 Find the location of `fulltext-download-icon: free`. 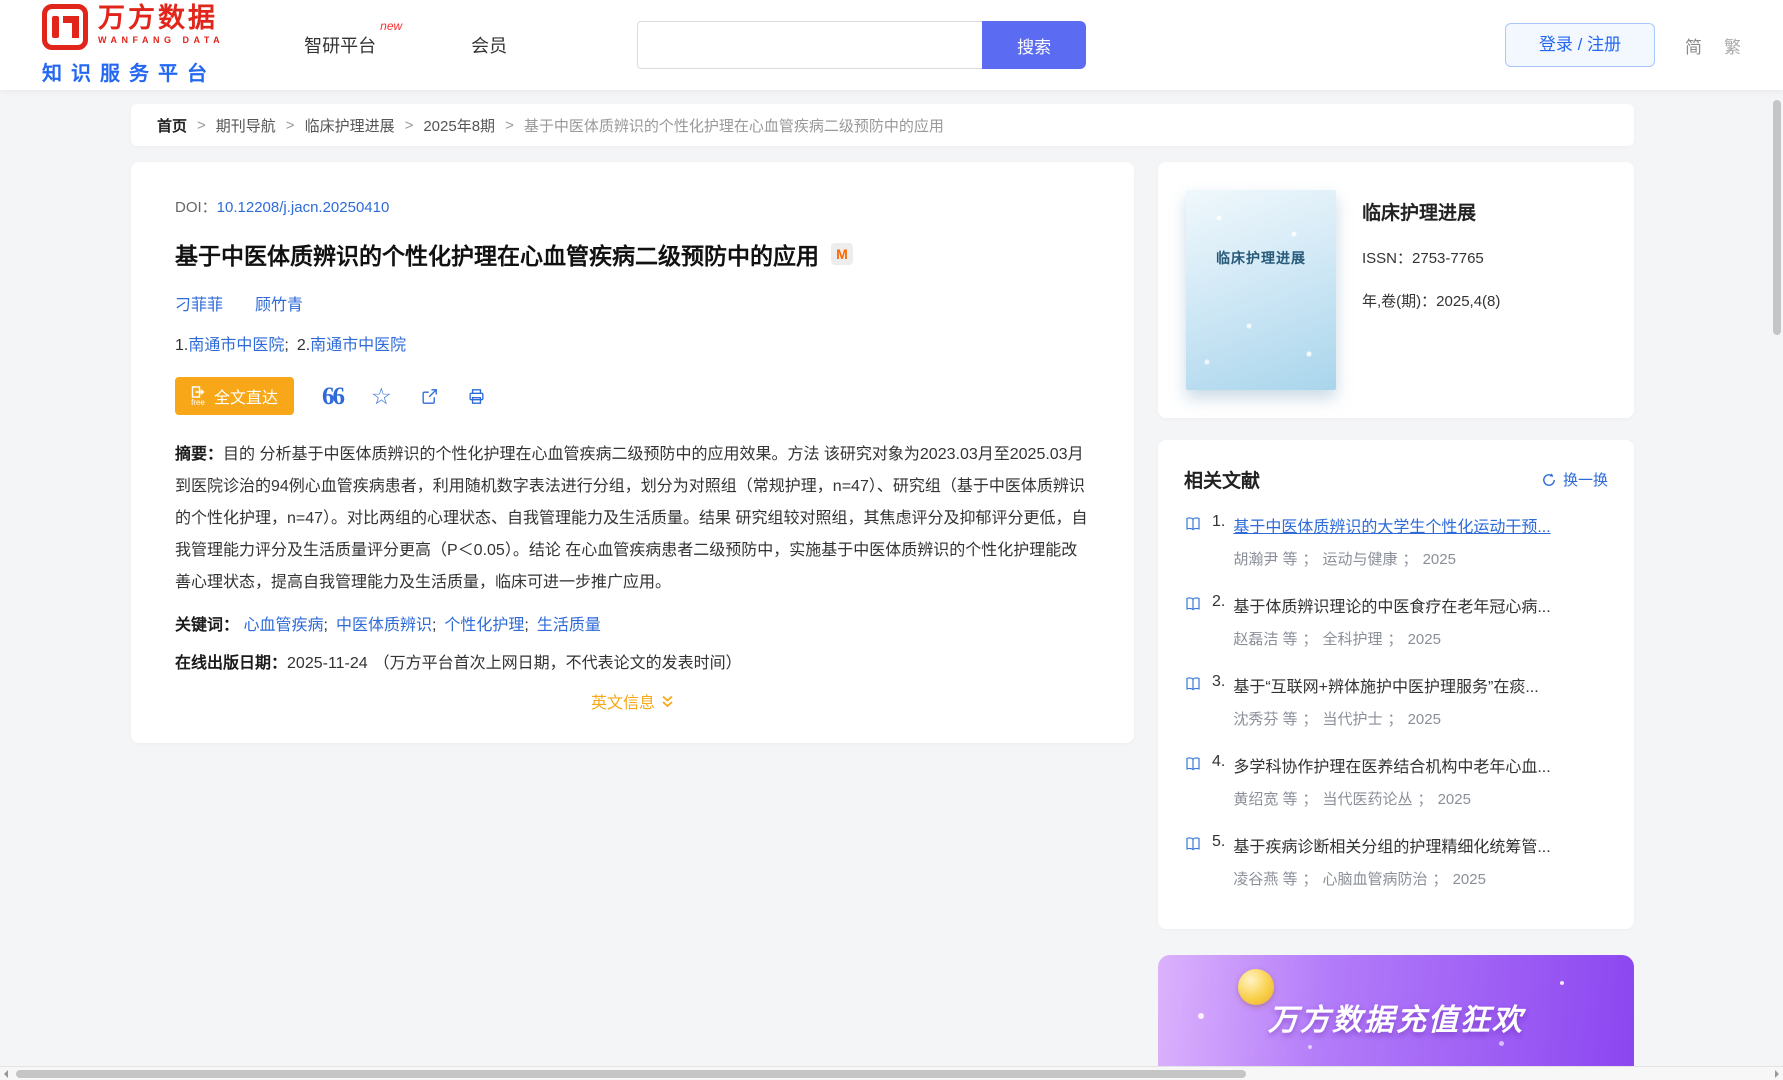

fulltext-download-icon: free is located at coordinates (198, 396).